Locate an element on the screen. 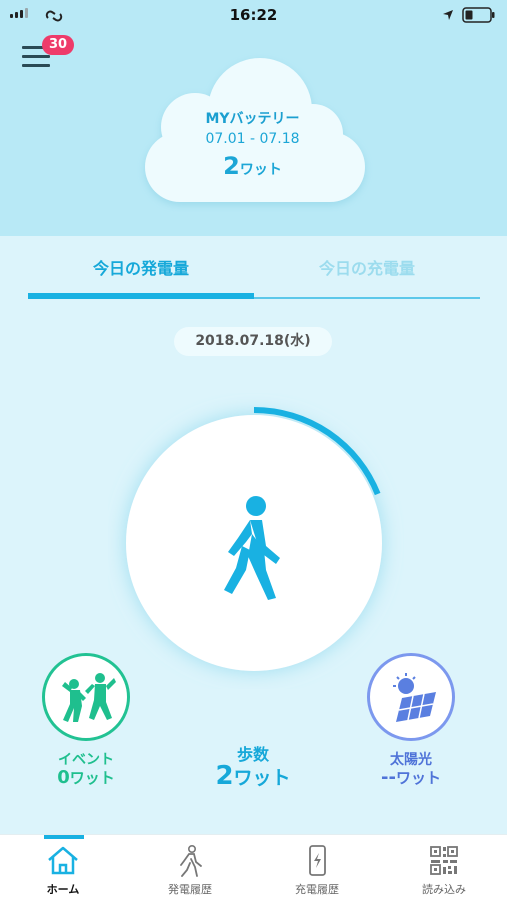  solar-value: --ワット is located at coordinates (411, 777).